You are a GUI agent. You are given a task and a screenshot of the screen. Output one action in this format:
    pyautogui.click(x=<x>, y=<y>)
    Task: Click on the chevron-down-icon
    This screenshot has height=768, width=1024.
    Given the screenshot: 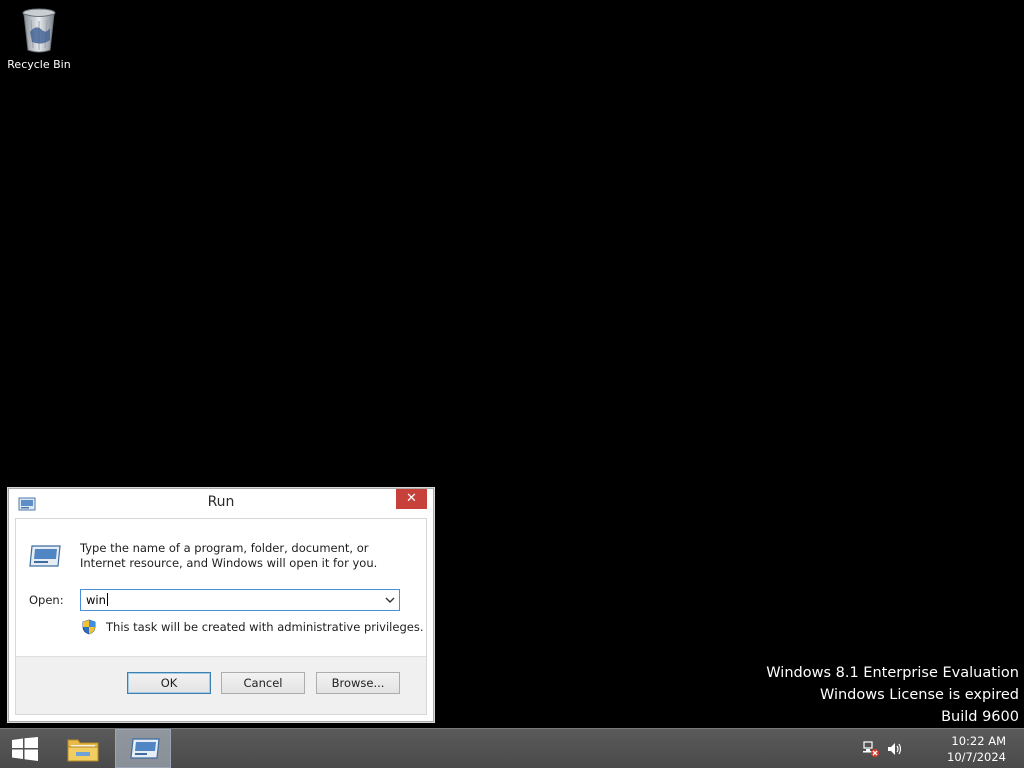 What is the action you would take?
    pyautogui.click(x=390, y=600)
    